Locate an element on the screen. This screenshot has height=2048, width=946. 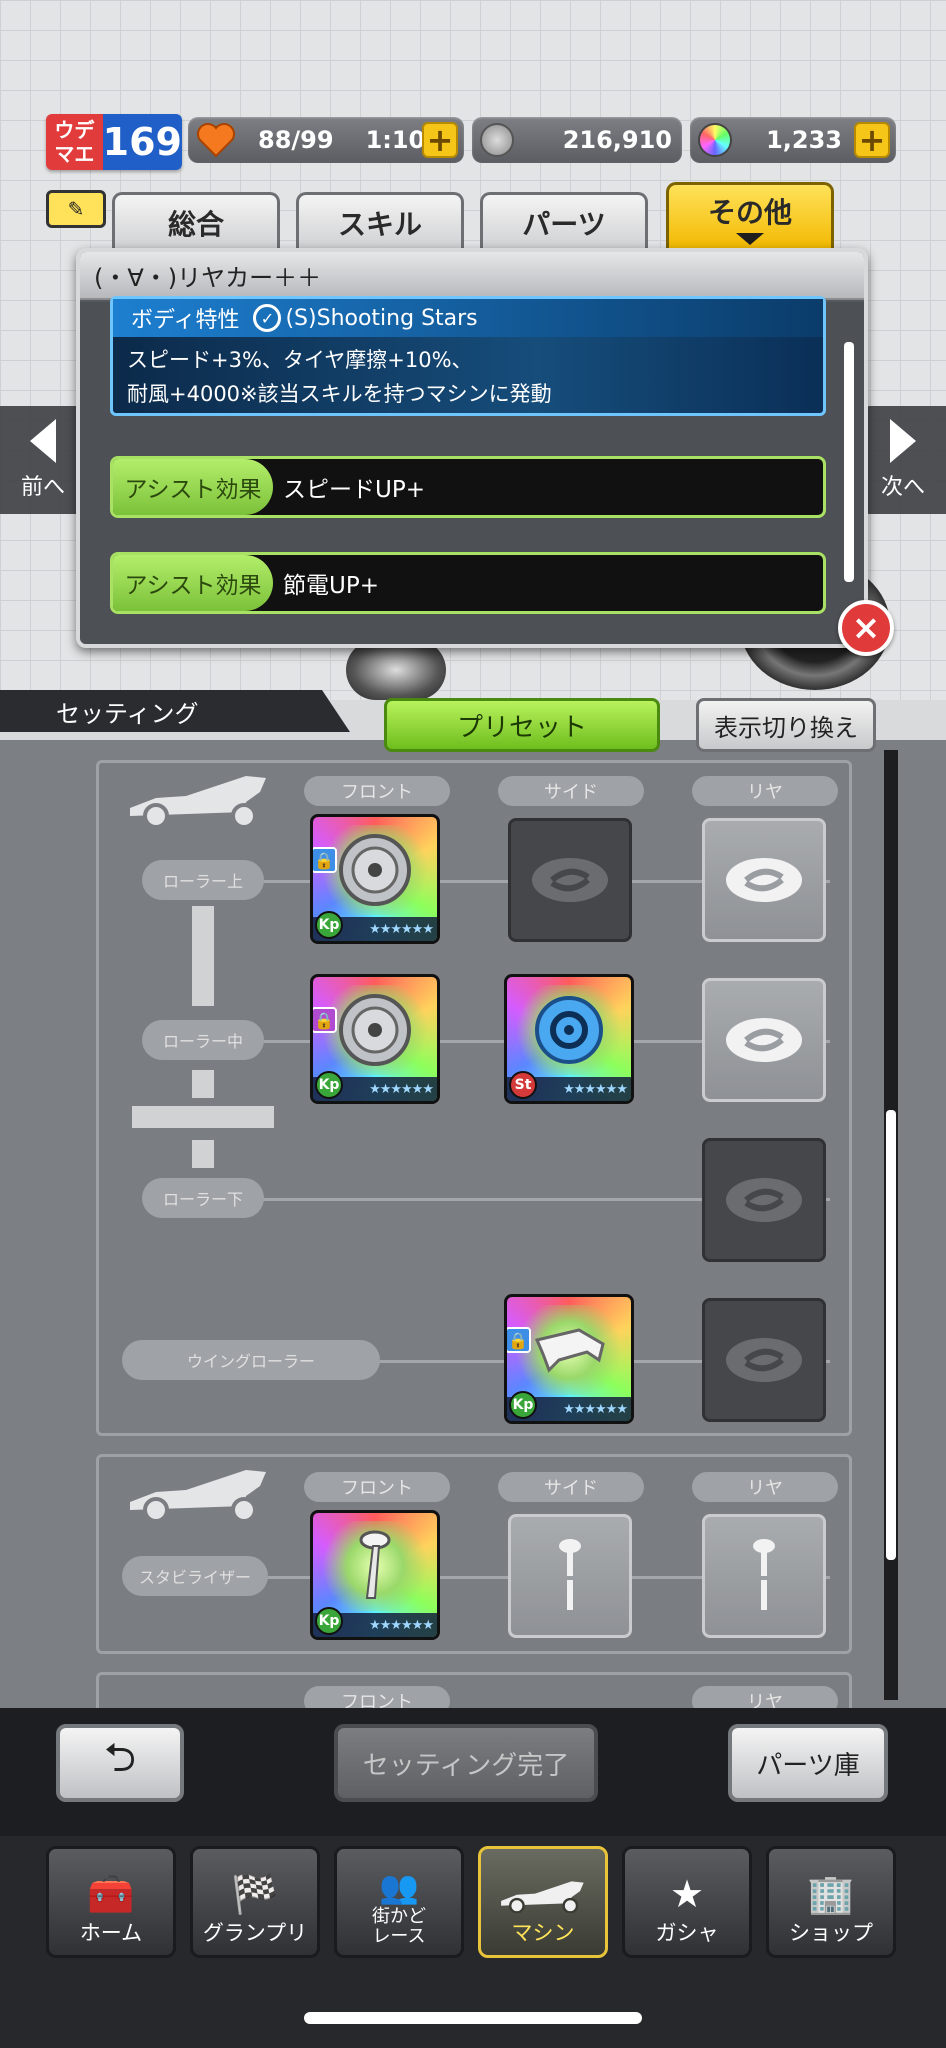
body-trait-label: ボディ特性 is located at coordinates (185, 320).